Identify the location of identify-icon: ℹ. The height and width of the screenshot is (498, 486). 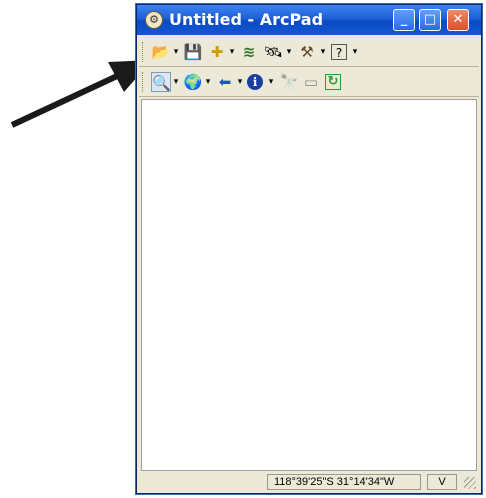
(255, 82).